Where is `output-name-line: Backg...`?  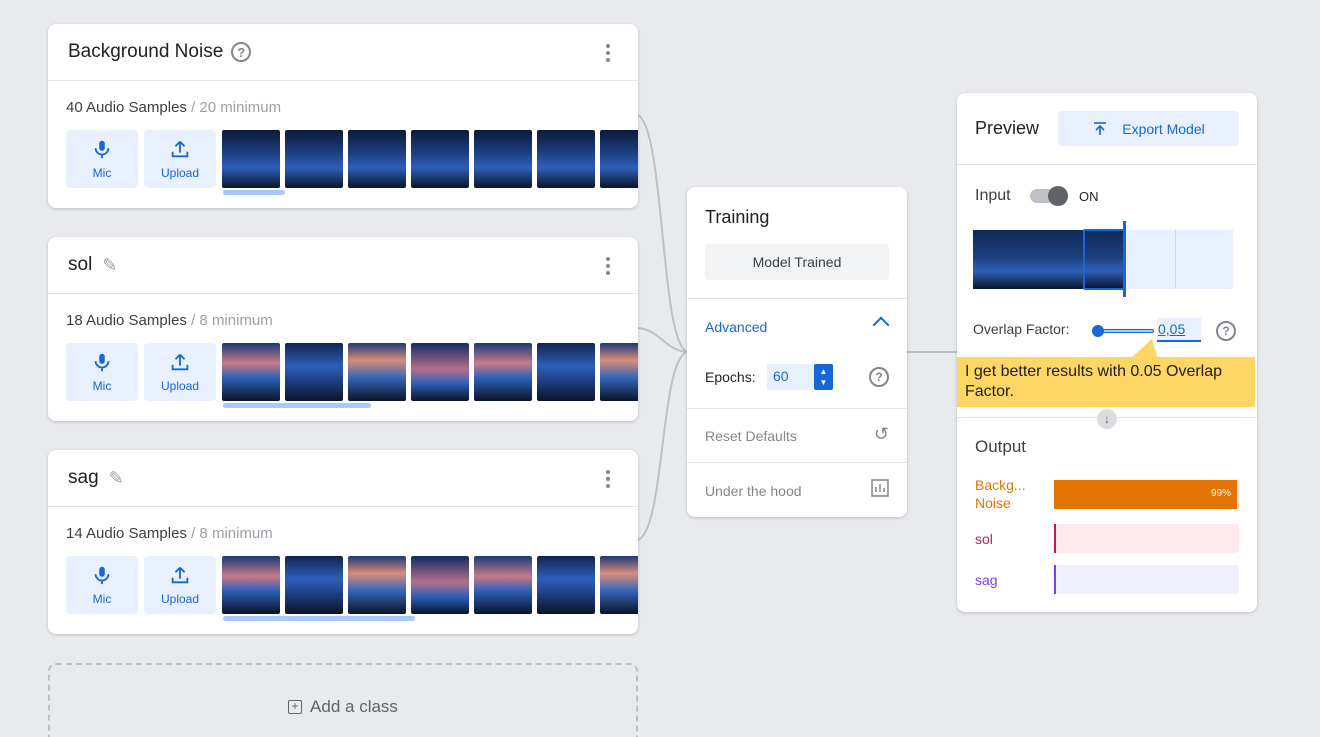 output-name-line: Backg... is located at coordinates (1000, 485).